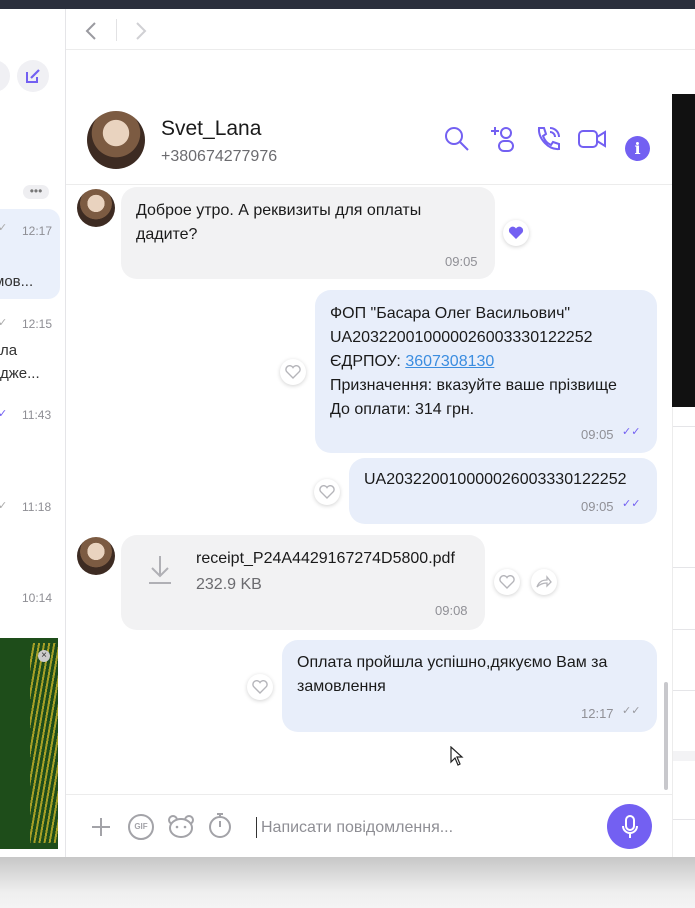 This screenshot has width=695, height=908. What do you see at coordinates (402, 409) in the screenshot?
I see `message-text: До оплати: 314 грн.` at bounding box center [402, 409].